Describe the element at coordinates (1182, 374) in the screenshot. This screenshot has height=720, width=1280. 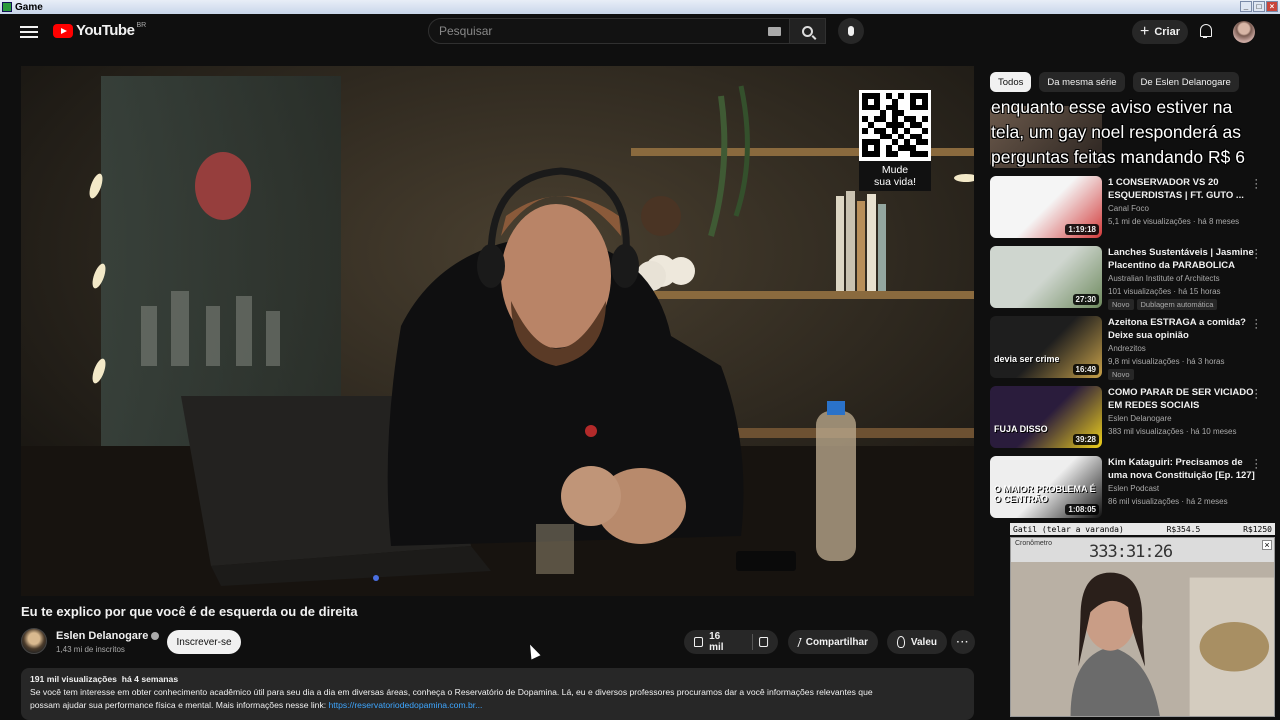
I see `recommendation-badges: Novo` at that location.